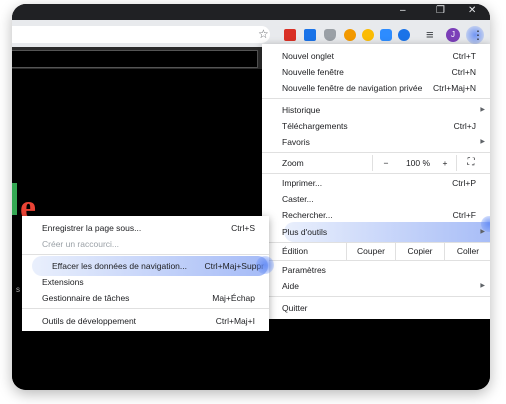  I want to click on menu-item-bookmarks: Favoris ▶, so click(376, 142).